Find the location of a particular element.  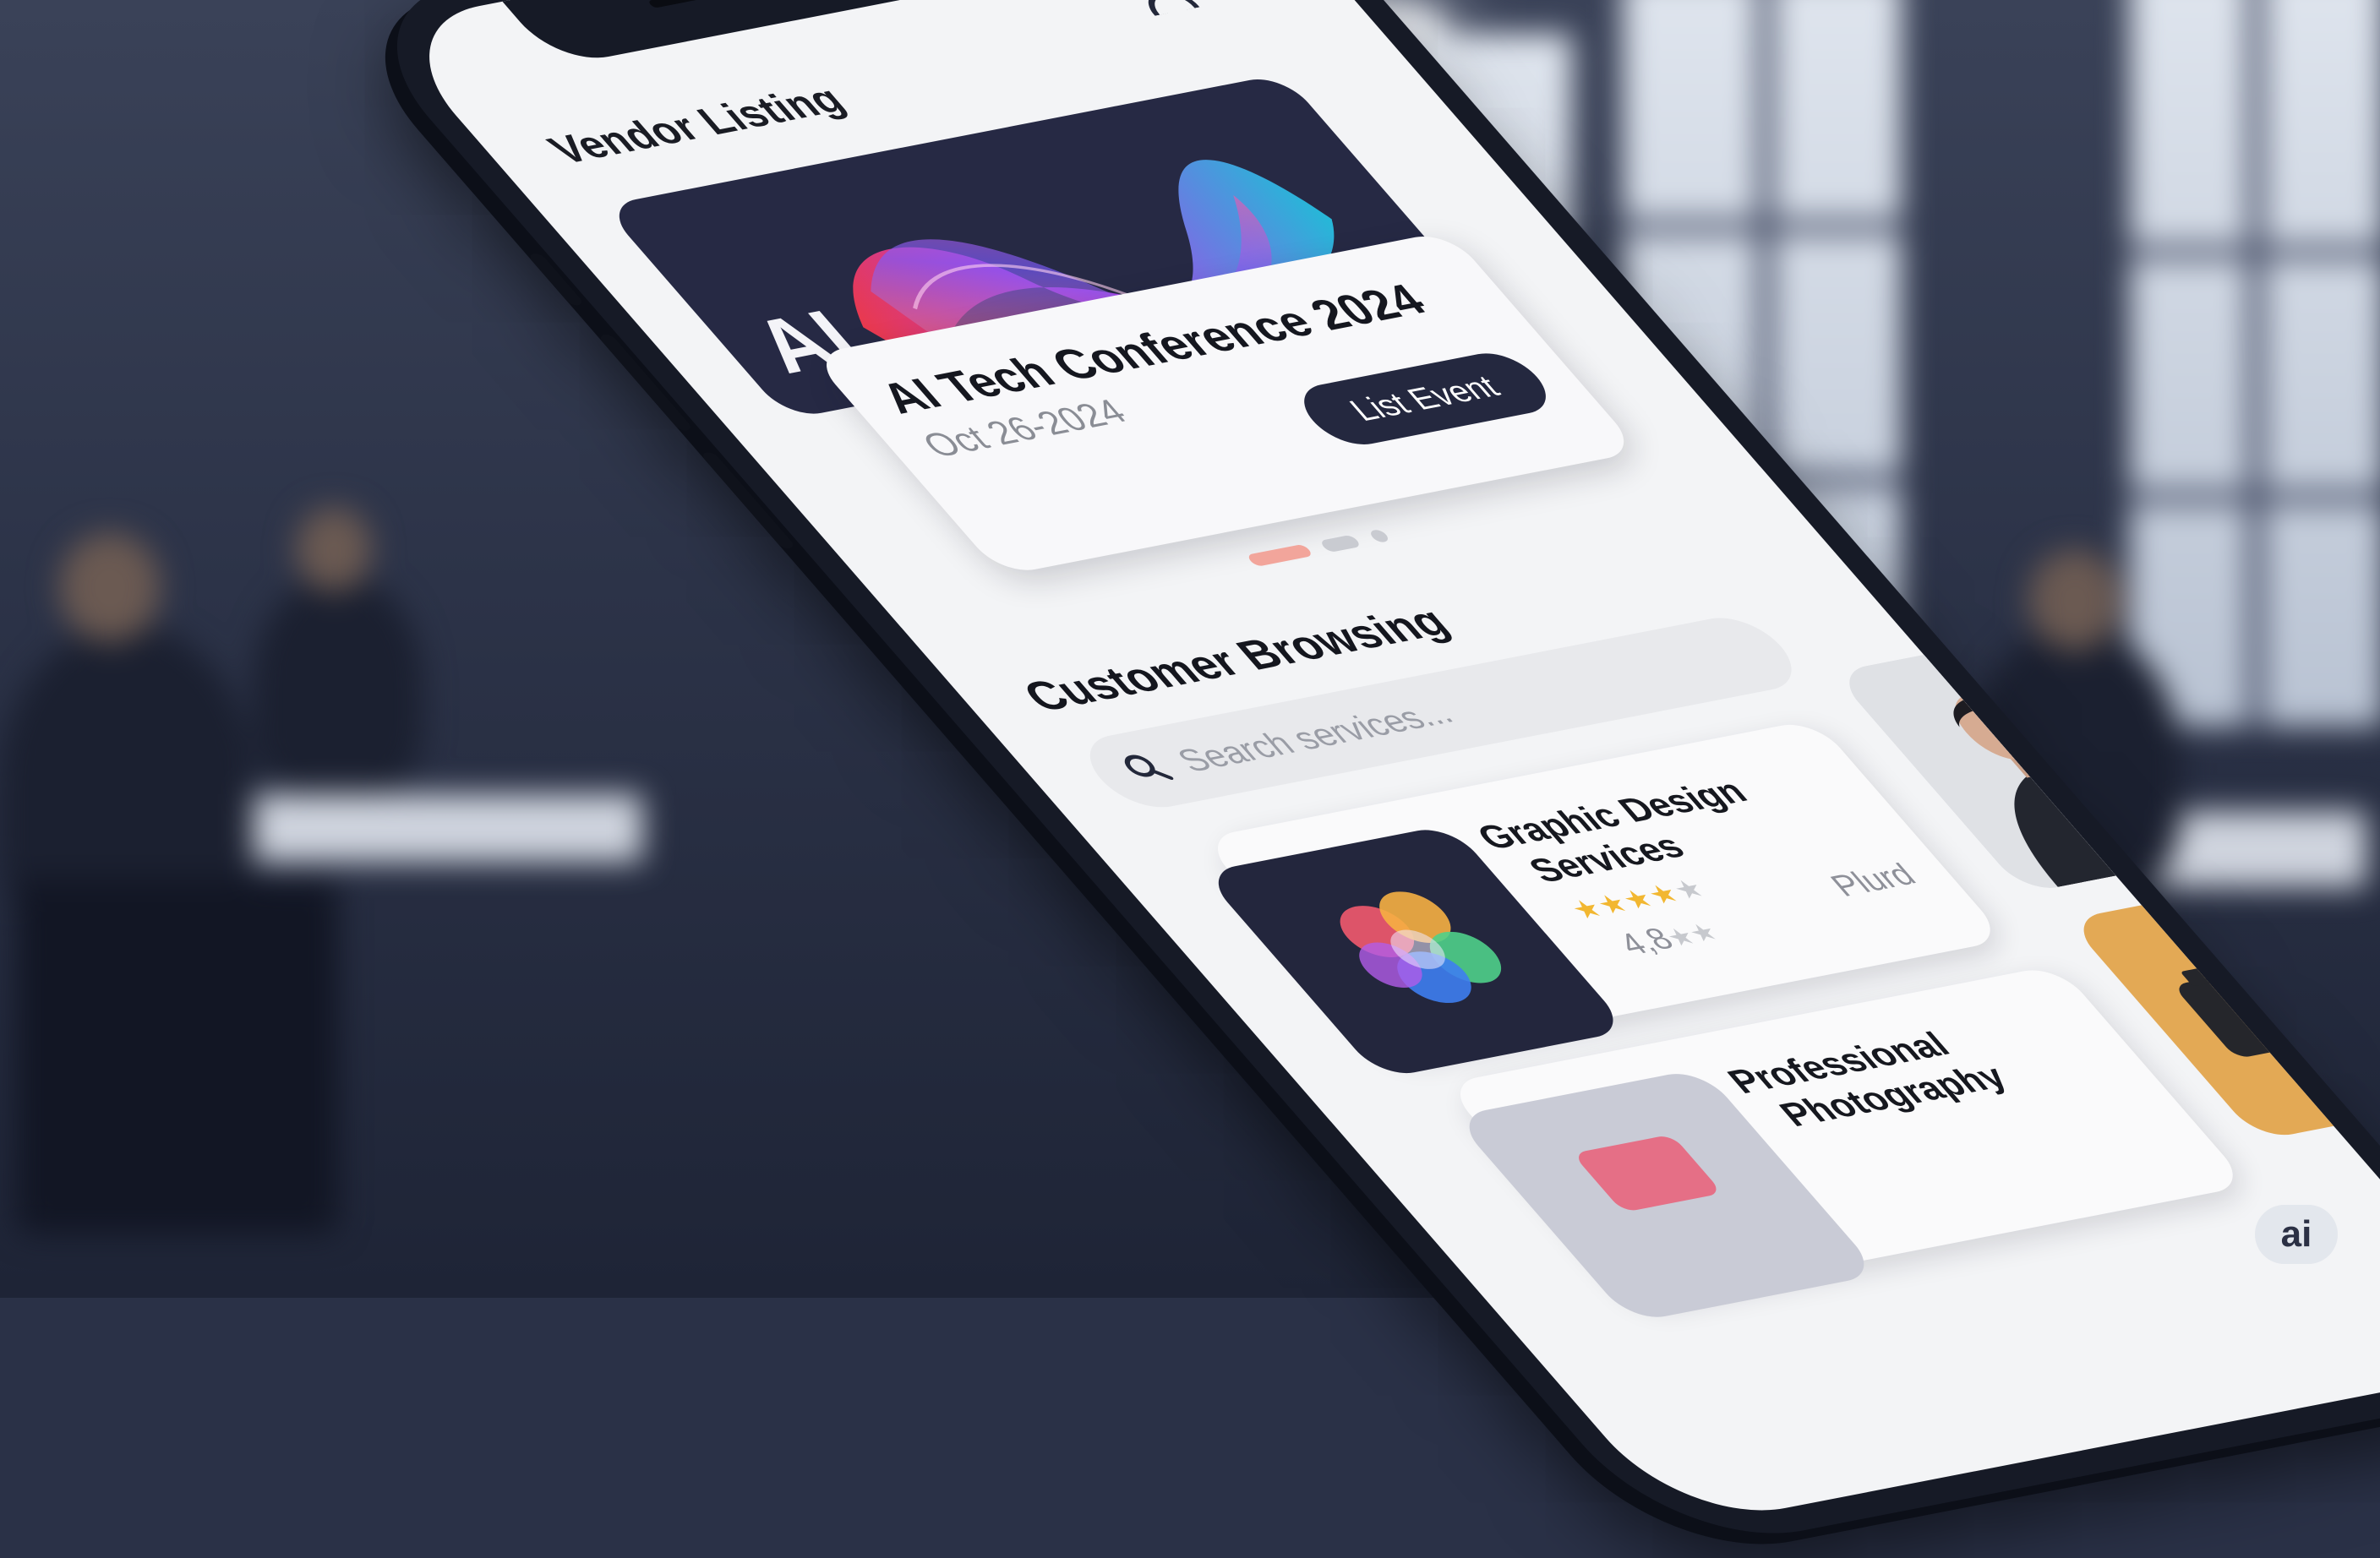

service-title: Professional Photography is located at coordinates (1867, 1079).